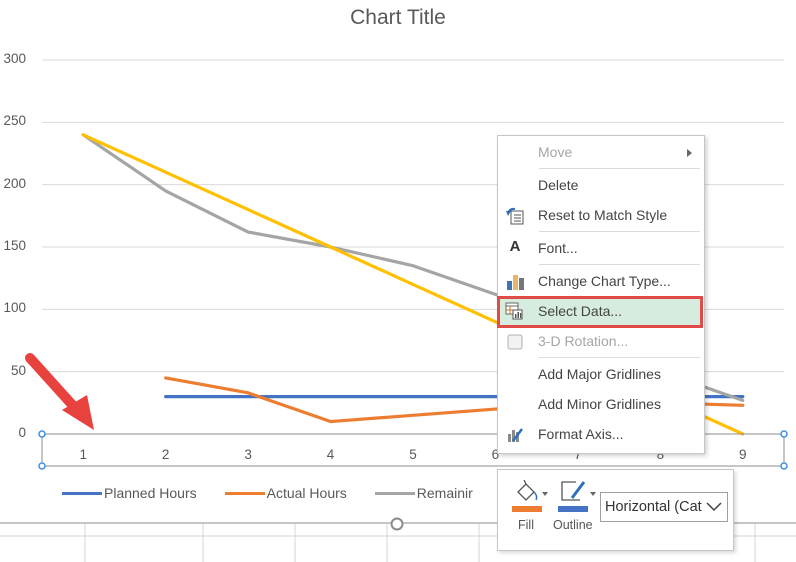  What do you see at coordinates (165, 454) in the screenshot?
I see `x-tick-label: 2` at bounding box center [165, 454].